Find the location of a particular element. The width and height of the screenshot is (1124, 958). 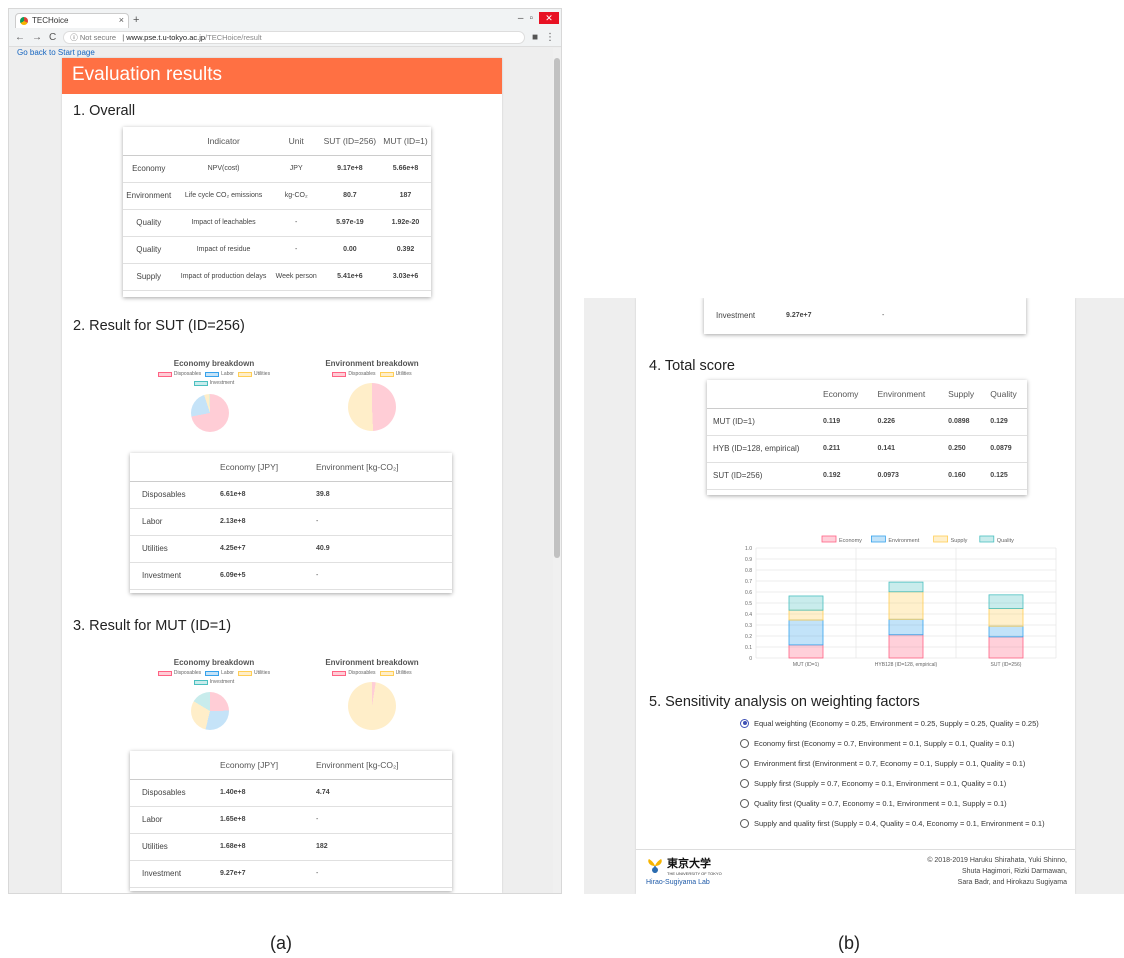

overall-cell-category: Economy is located at coordinates (149, 169).